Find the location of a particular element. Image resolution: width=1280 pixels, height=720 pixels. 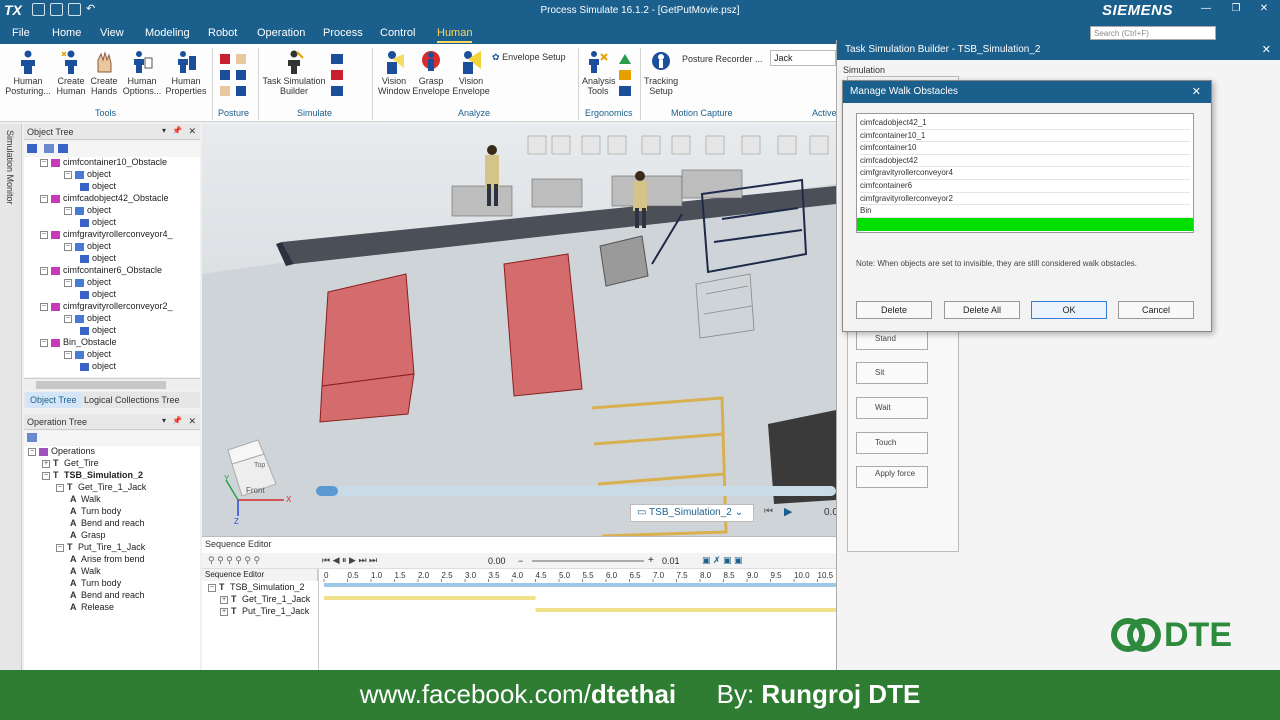

operation-tree-close-icon: ✕ is located at coordinates (192, 421).